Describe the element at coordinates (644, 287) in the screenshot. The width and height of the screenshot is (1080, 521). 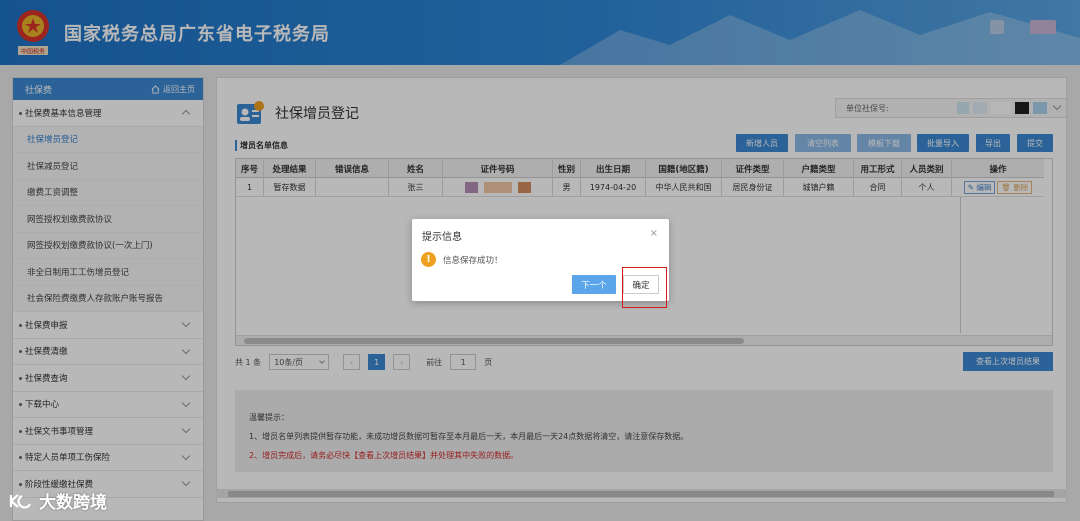
I see `highlight-box` at that location.